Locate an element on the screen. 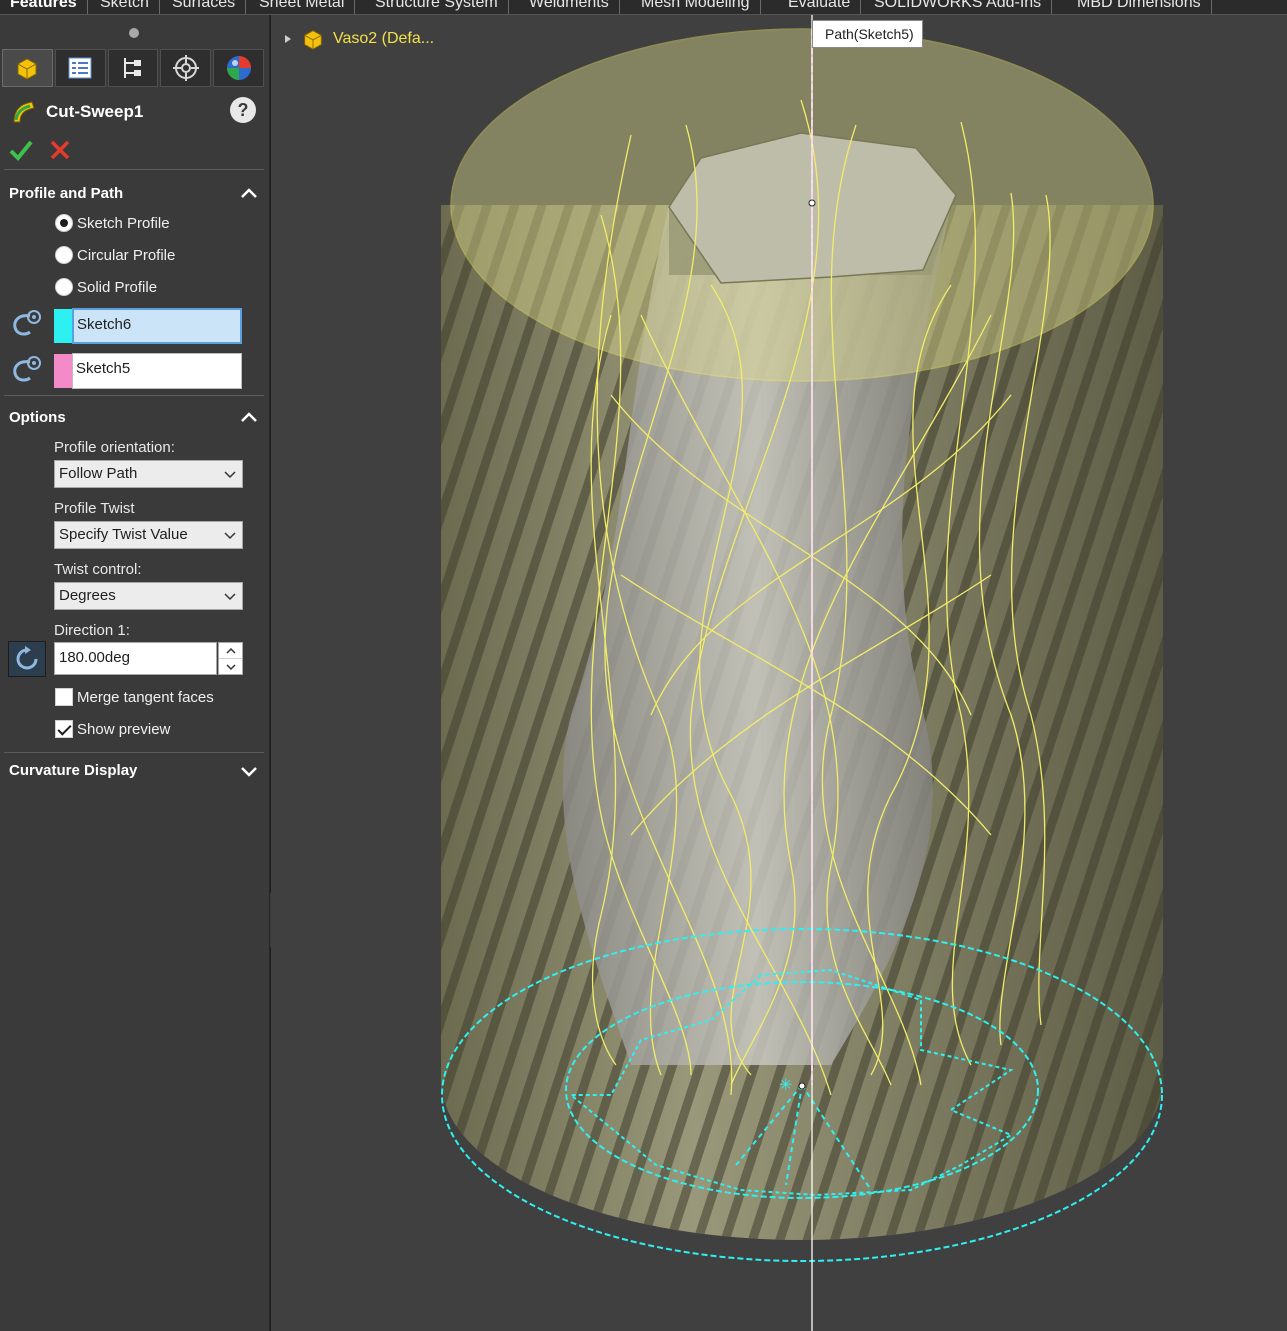 This screenshot has height=1331, width=1287. profile-orientation-label: Profile orientation: is located at coordinates (114, 447).